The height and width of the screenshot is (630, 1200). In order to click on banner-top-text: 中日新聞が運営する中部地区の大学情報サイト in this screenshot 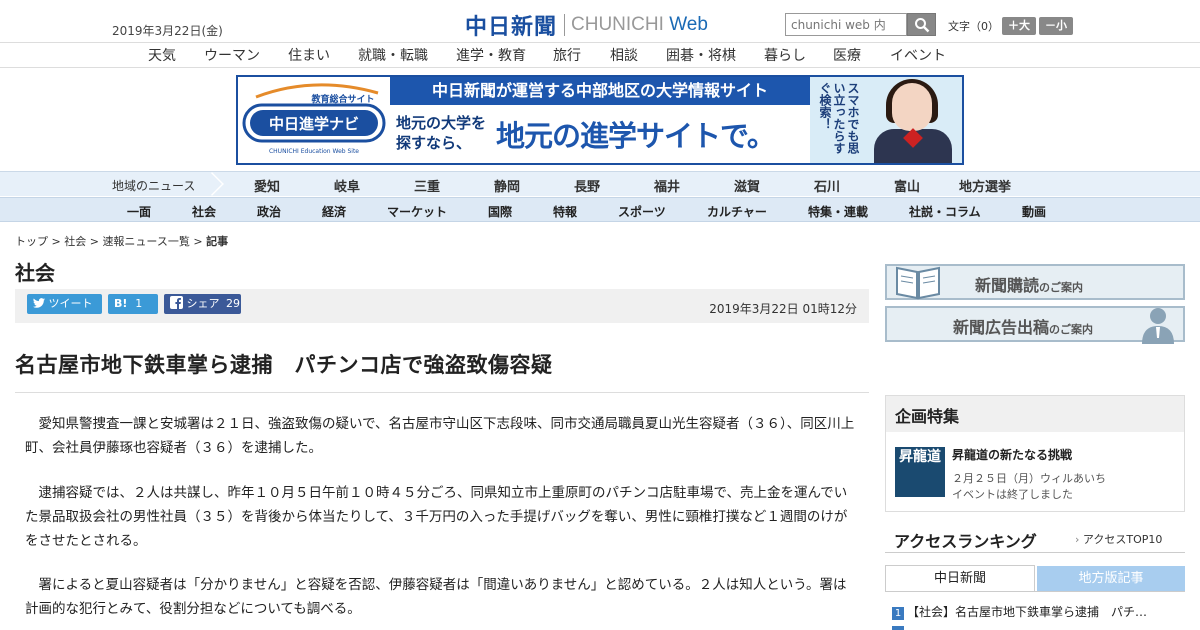, I will do `click(600, 91)`.